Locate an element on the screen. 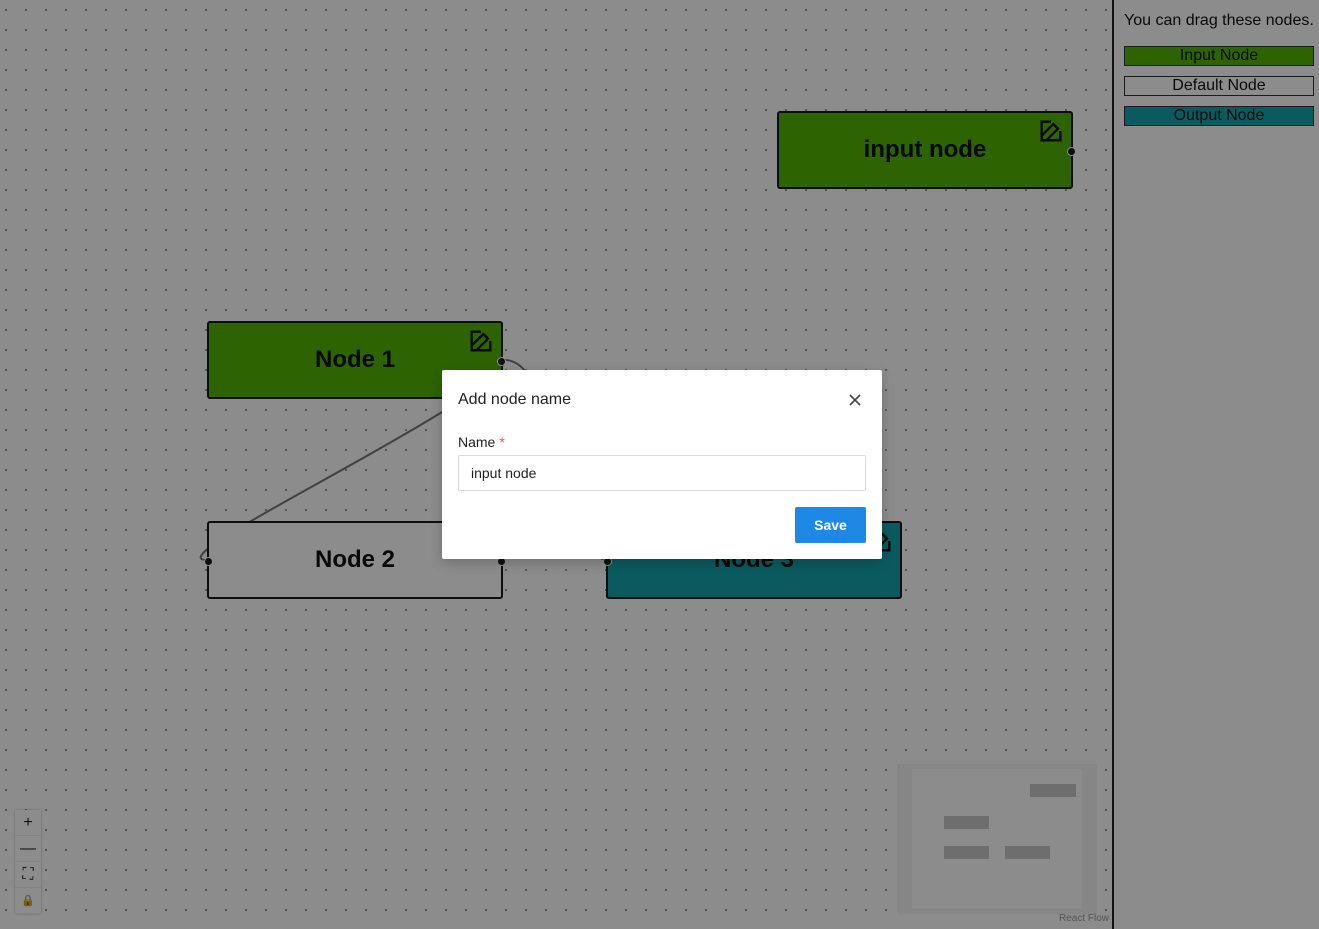 The height and width of the screenshot is (929, 1319). save-button: Save is located at coordinates (830, 525).